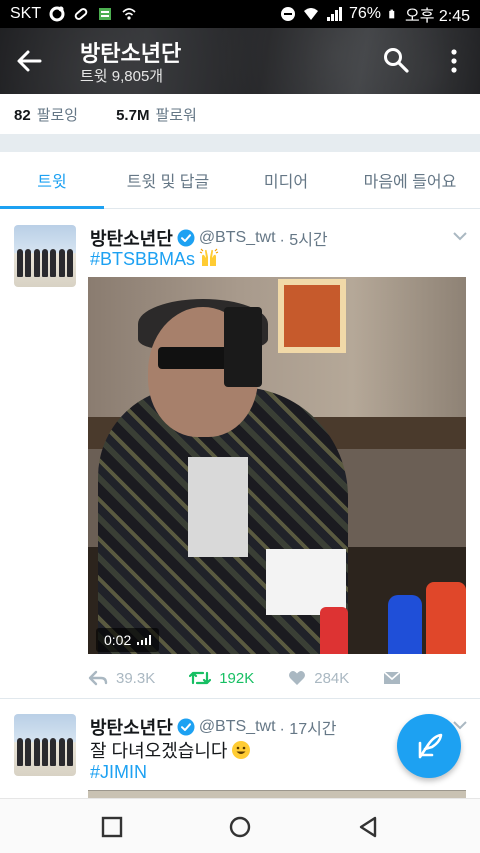 This screenshot has width=480, height=853. Describe the element at coordinates (200, 678) in the screenshot. I see `retweet-icon` at that location.